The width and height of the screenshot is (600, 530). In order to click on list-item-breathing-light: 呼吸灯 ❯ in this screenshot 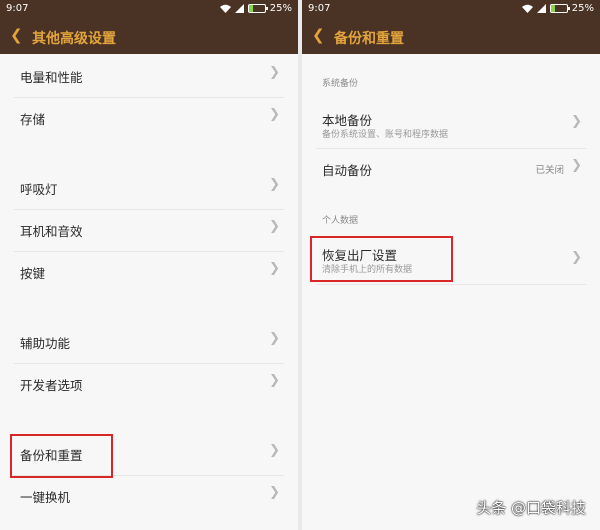, I will do `click(149, 188)`.